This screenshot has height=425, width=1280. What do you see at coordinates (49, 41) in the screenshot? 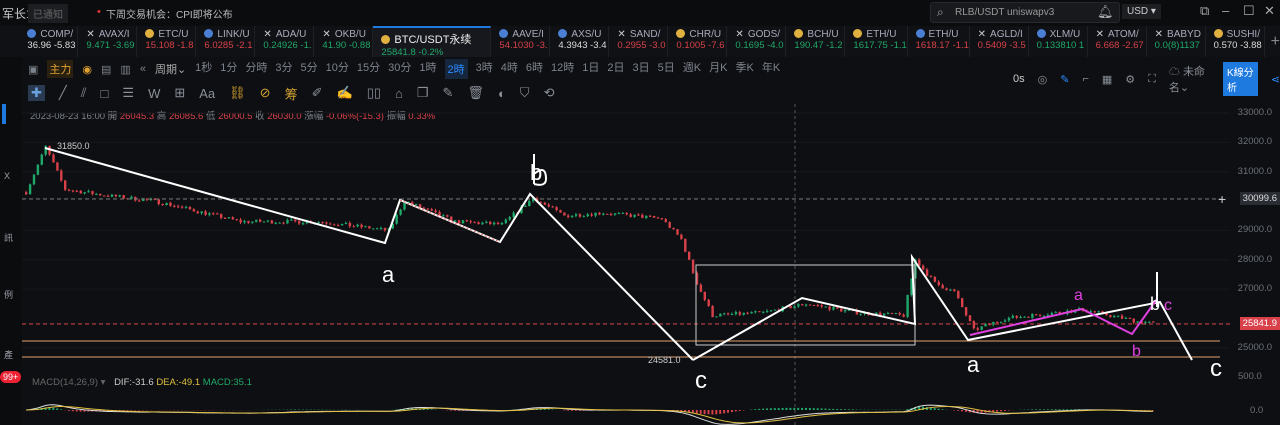
I see `ticker-item: COMP/36.96 -5.83` at bounding box center [49, 41].